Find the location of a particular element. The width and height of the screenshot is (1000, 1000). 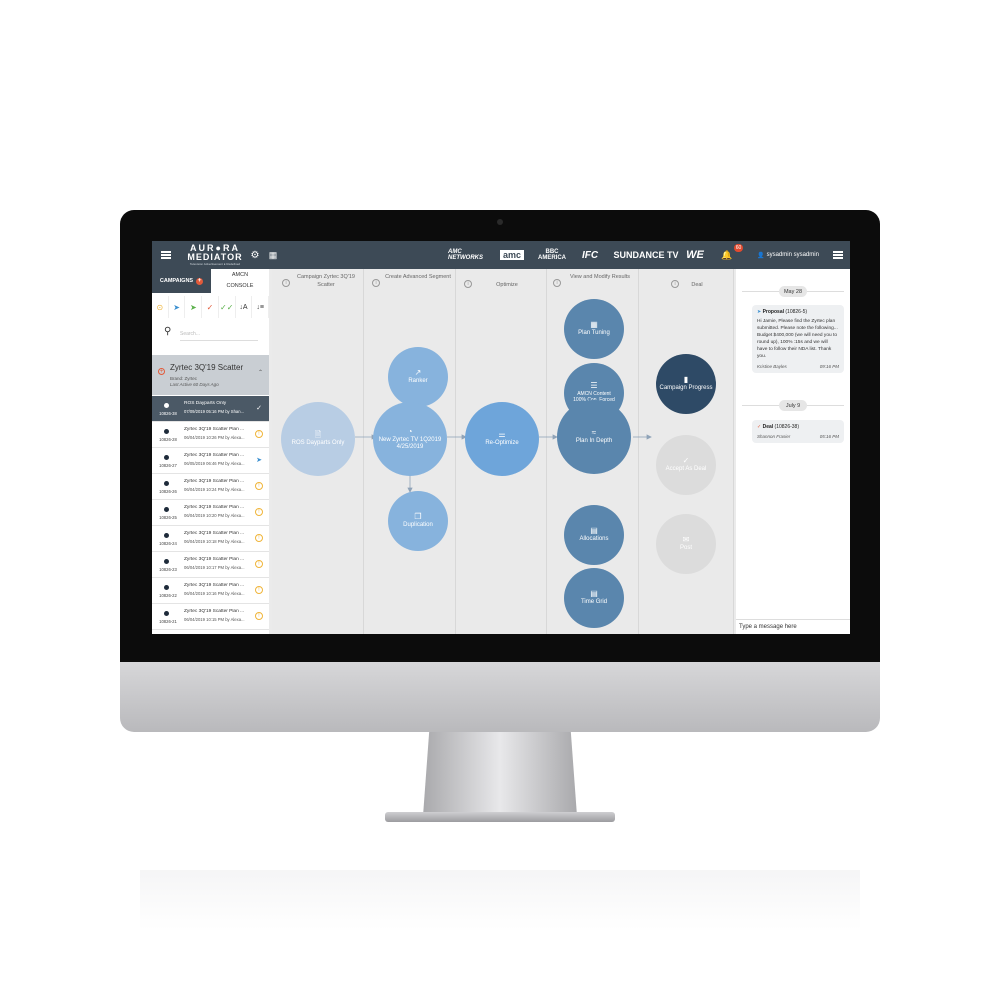

user-name: sysadmin sysadmin is located at coordinates (792, 255).